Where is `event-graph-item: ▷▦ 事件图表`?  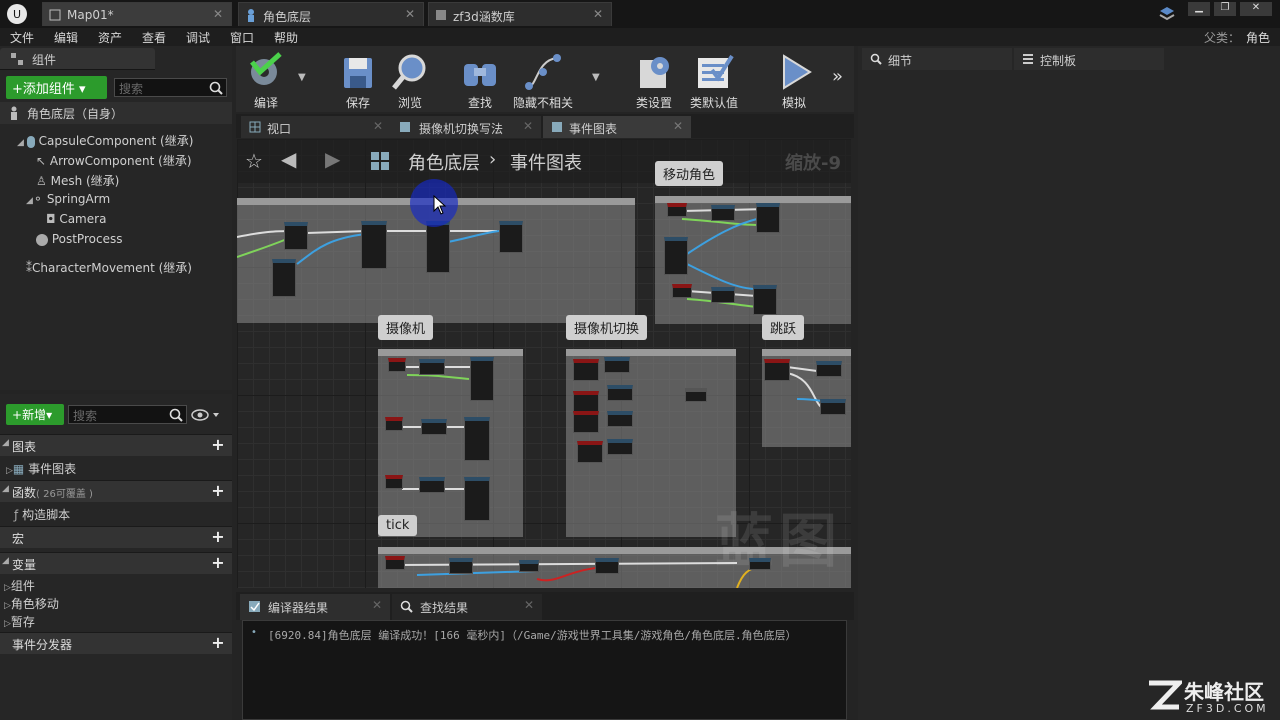
event-graph-item: ▷▦ 事件图表 is located at coordinates (41, 468).